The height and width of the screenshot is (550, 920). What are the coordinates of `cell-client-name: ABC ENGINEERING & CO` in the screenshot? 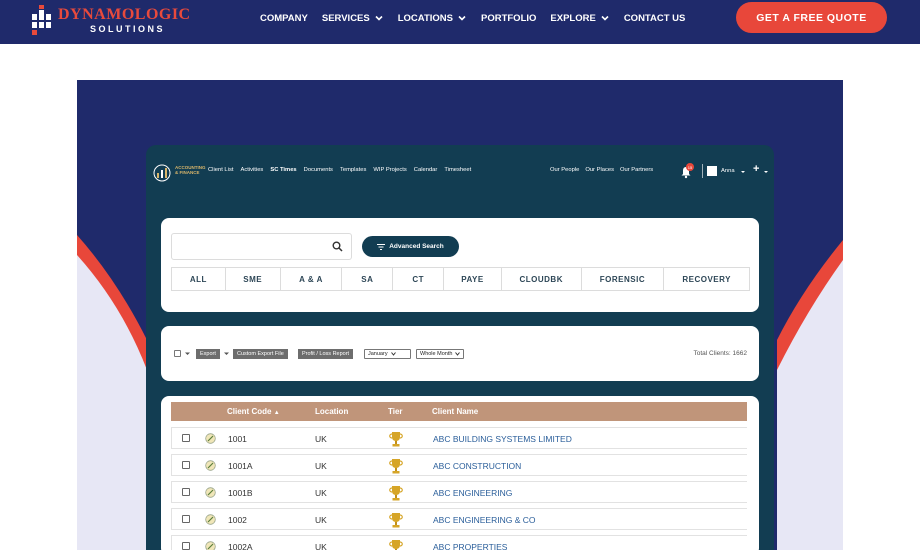 It's located at (484, 520).